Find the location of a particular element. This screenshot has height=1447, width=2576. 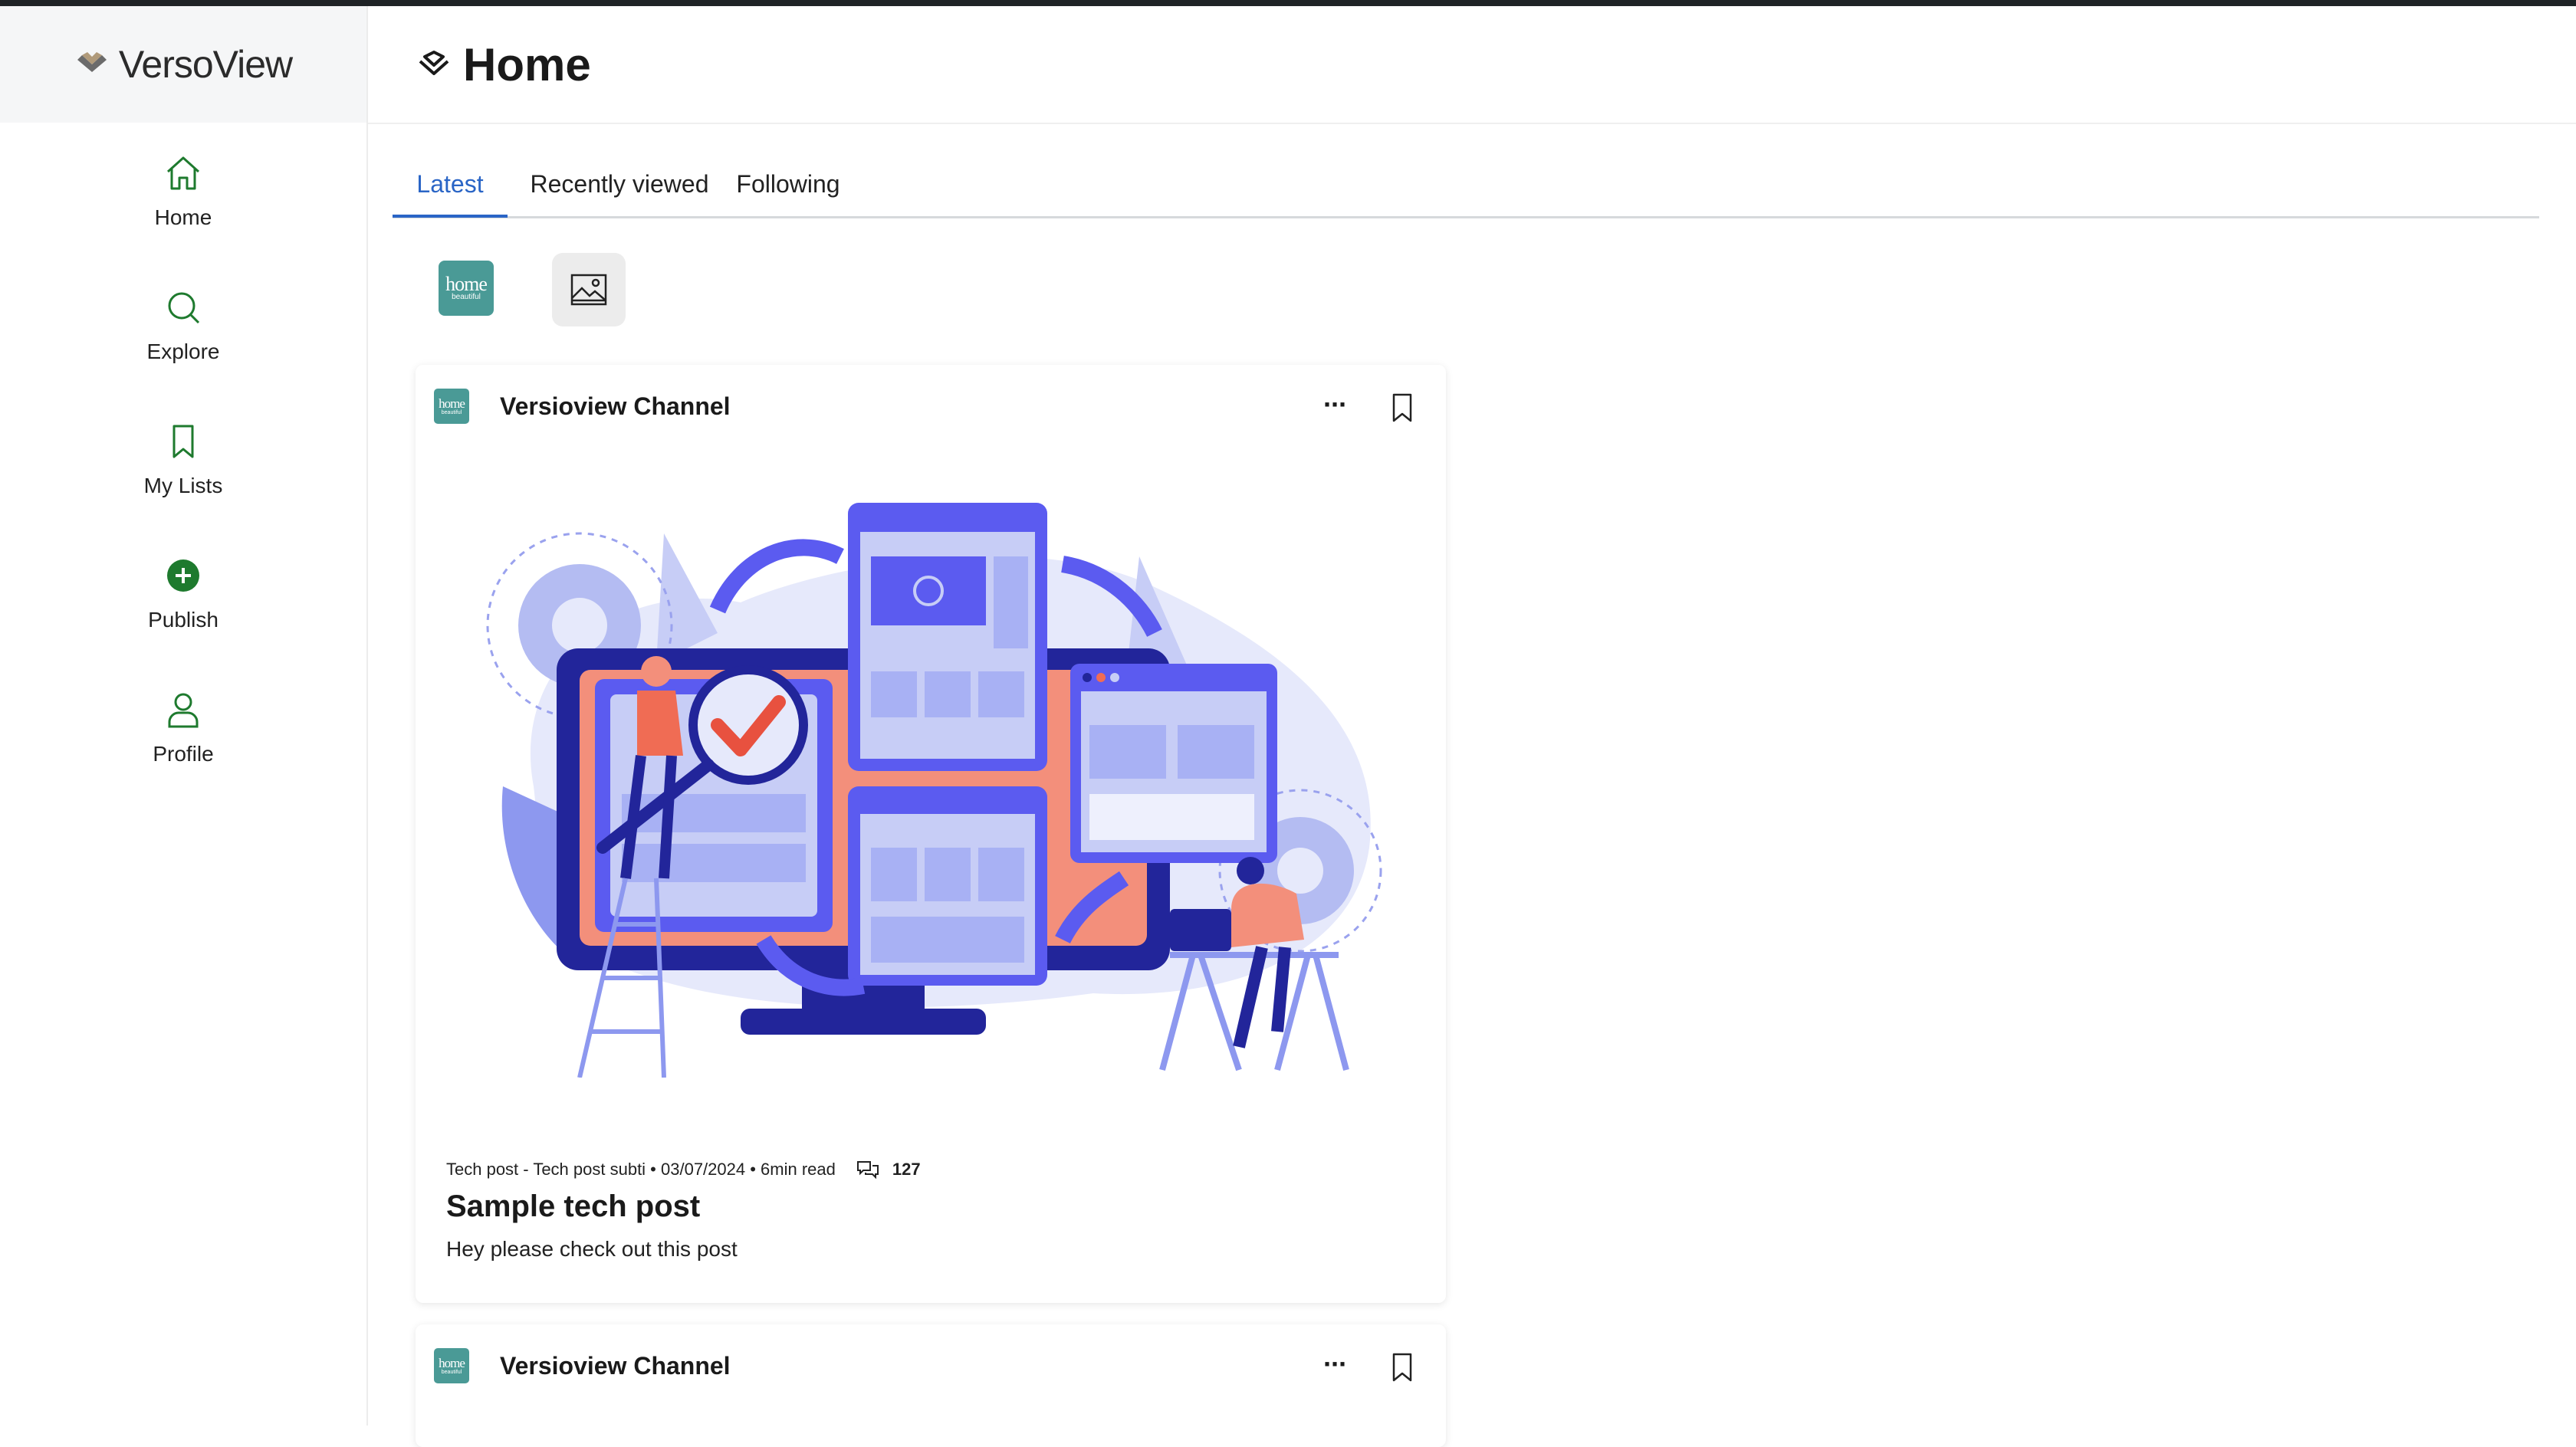

sidebar-item-my-lists: My Lists is located at coordinates (183, 460).